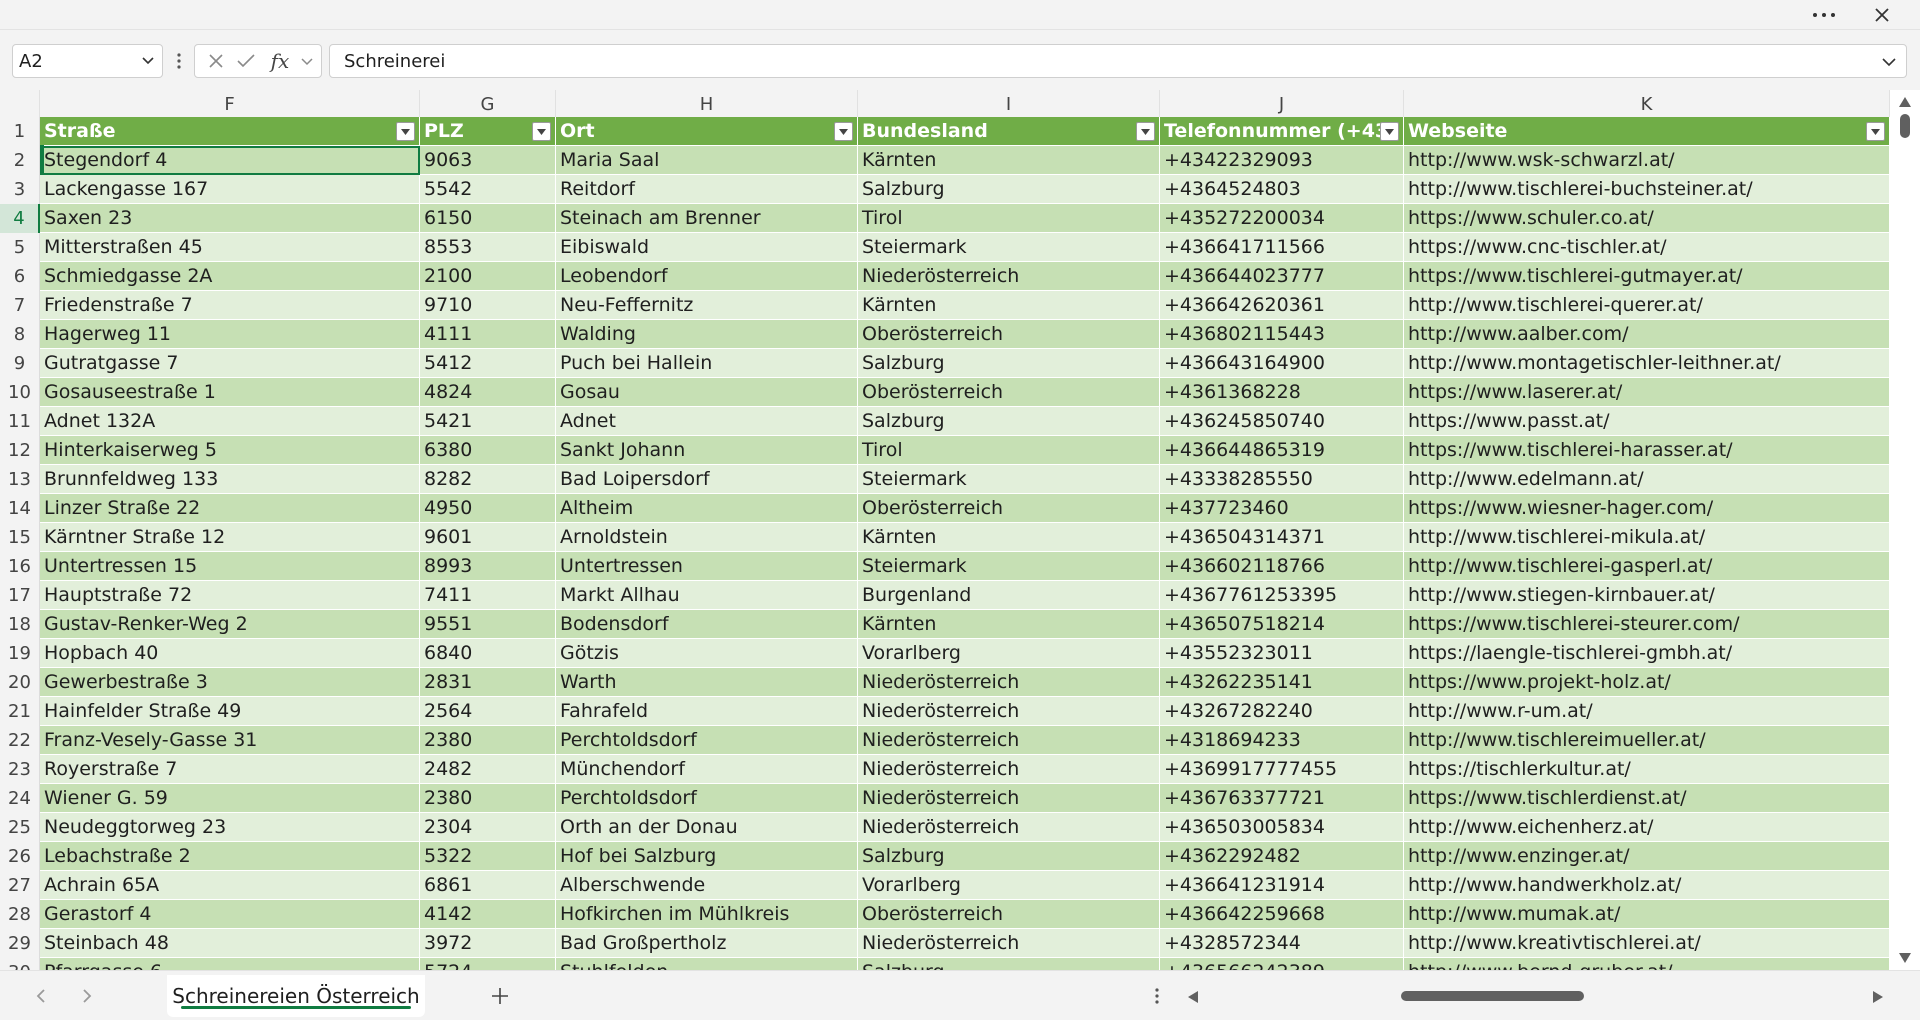 The height and width of the screenshot is (1020, 1920). I want to click on row-header: 15, so click(20, 537).